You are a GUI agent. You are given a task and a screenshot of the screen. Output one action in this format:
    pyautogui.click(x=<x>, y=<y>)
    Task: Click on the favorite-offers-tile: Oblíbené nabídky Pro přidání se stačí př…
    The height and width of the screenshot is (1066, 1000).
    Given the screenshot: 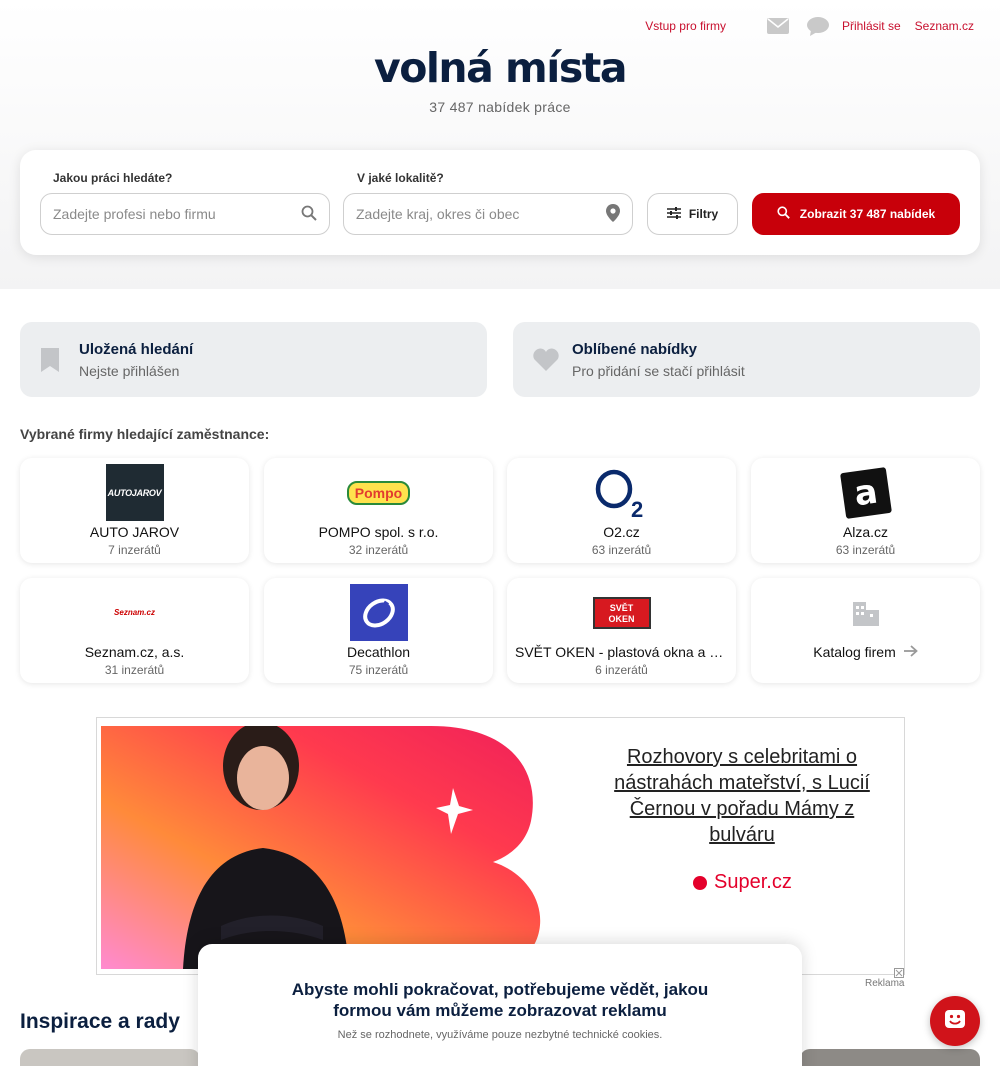 What is the action you would take?
    pyautogui.click(x=746, y=359)
    